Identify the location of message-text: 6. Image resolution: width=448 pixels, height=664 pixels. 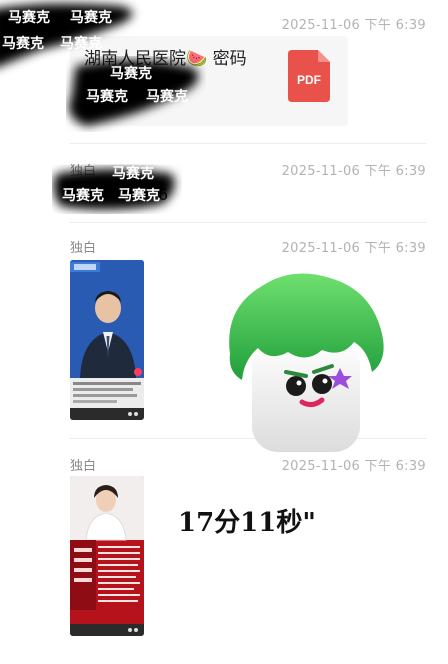
(163, 194).